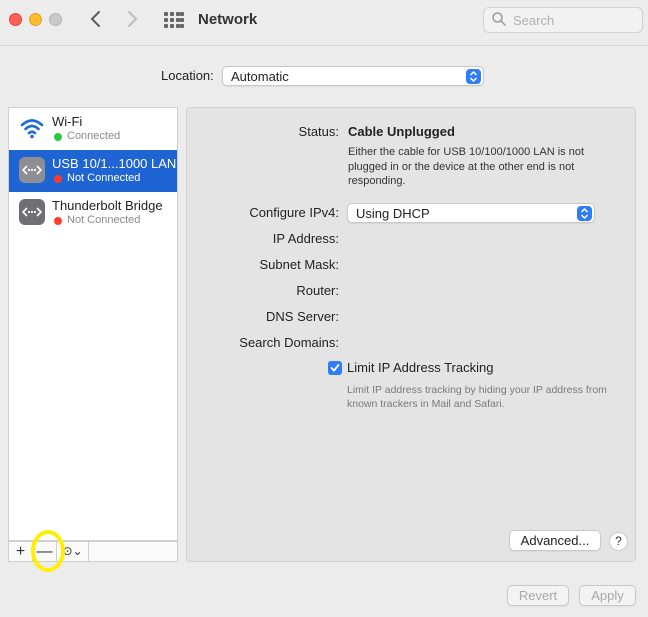 The height and width of the screenshot is (617, 648). What do you see at coordinates (471, 213) in the screenshot?
I see `configure-ipv4-popup: Using DHCP` at bounding box center [471, 213].